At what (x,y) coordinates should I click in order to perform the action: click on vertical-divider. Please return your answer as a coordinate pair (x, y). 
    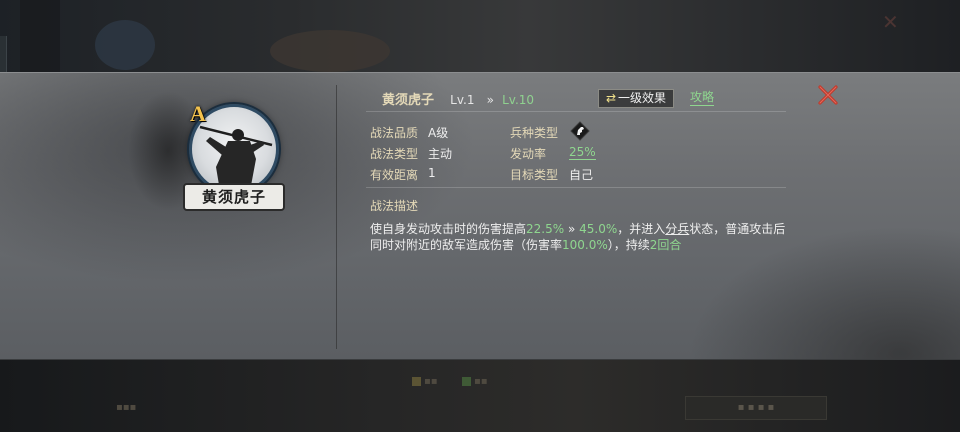
    Looking at the image, I should click on (336, 217).